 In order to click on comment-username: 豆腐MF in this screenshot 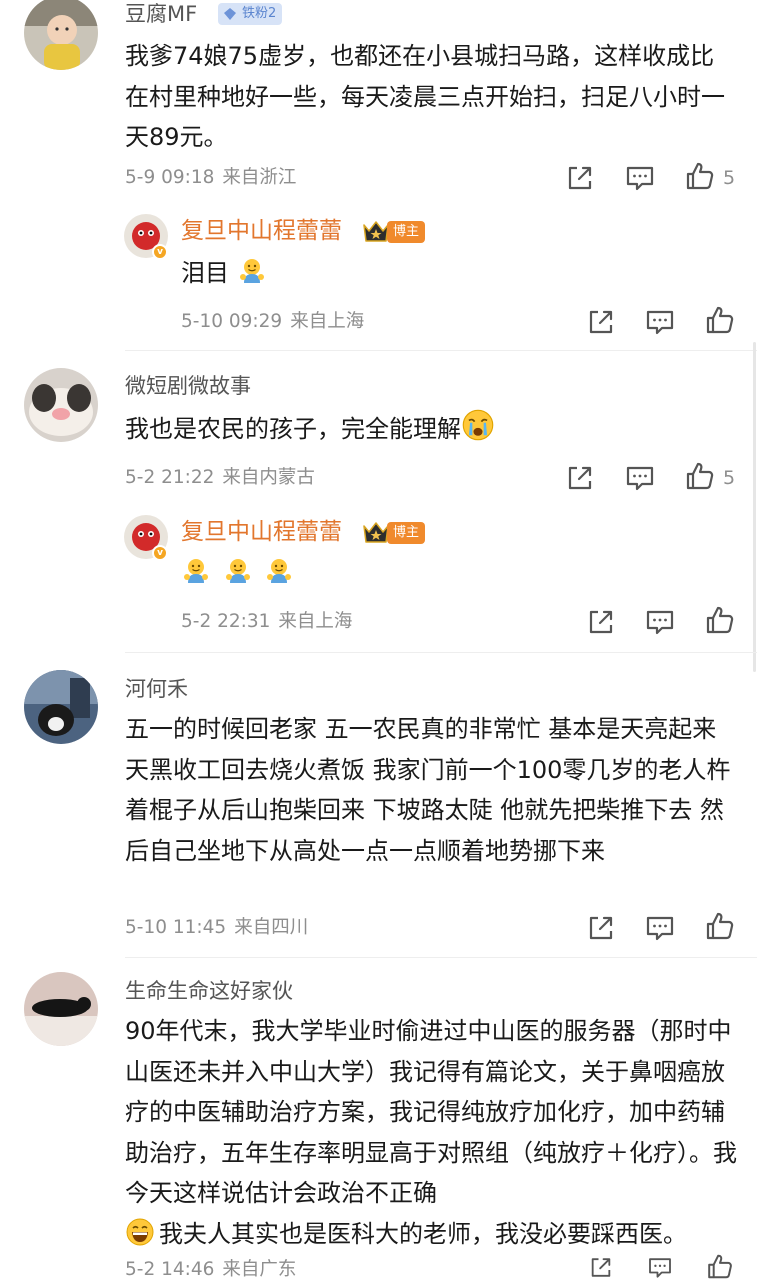, I will do `click(161, 14)`.